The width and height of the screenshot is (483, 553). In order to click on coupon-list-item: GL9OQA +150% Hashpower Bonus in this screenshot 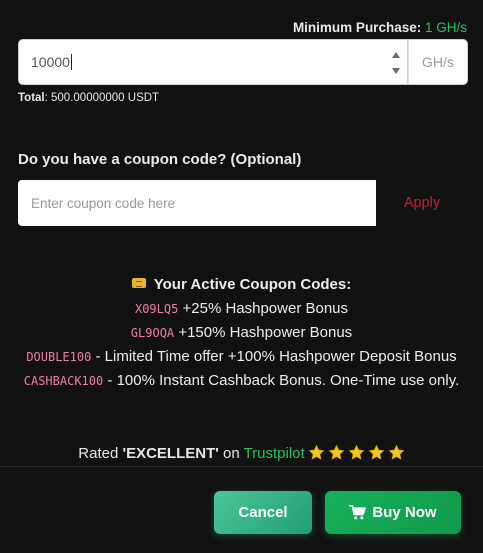, I will do `click(241, 332)`.